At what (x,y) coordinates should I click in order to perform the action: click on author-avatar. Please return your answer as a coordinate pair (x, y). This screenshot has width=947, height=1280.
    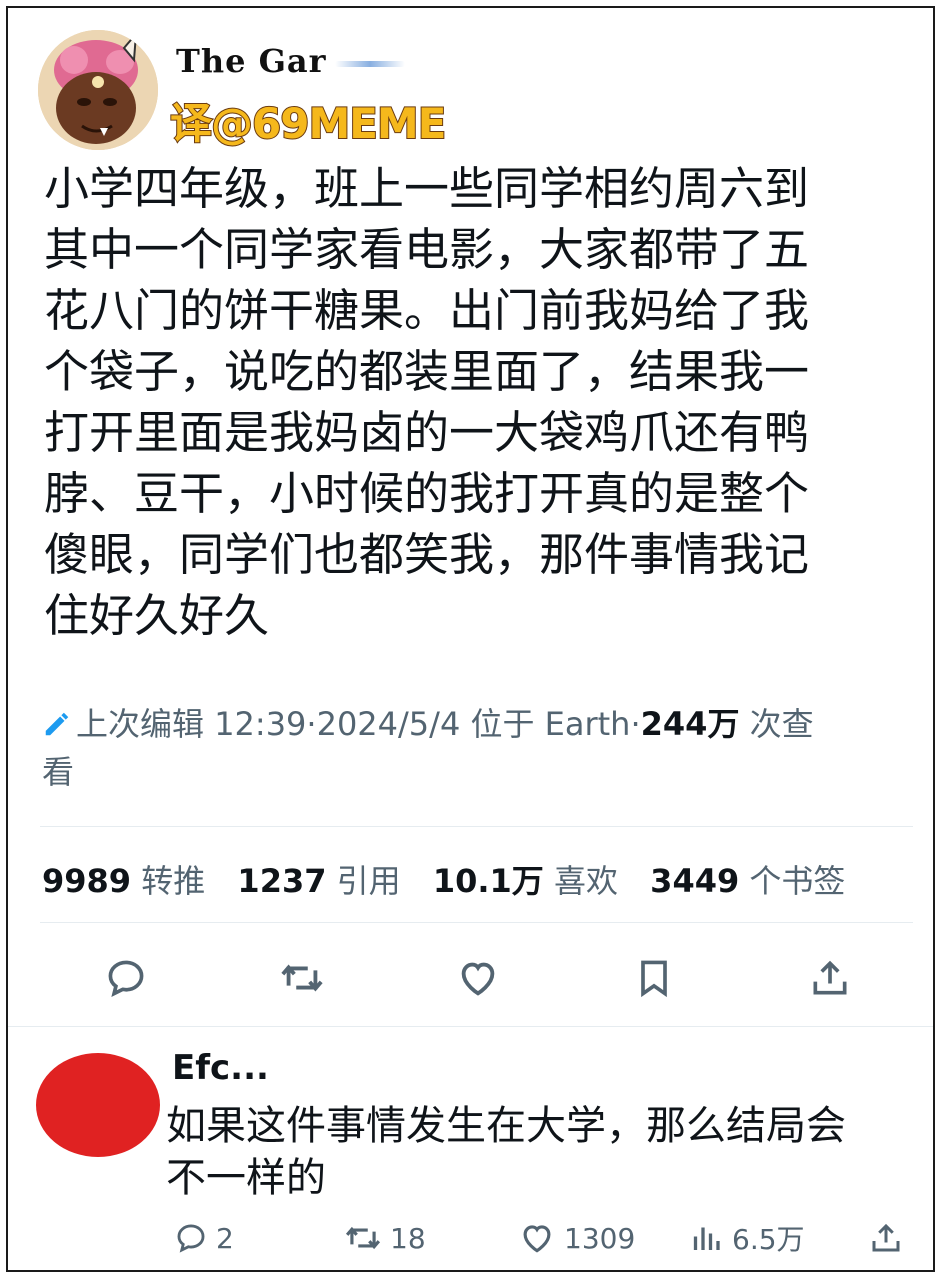
    Looking at the image, I should click on (98, 90).